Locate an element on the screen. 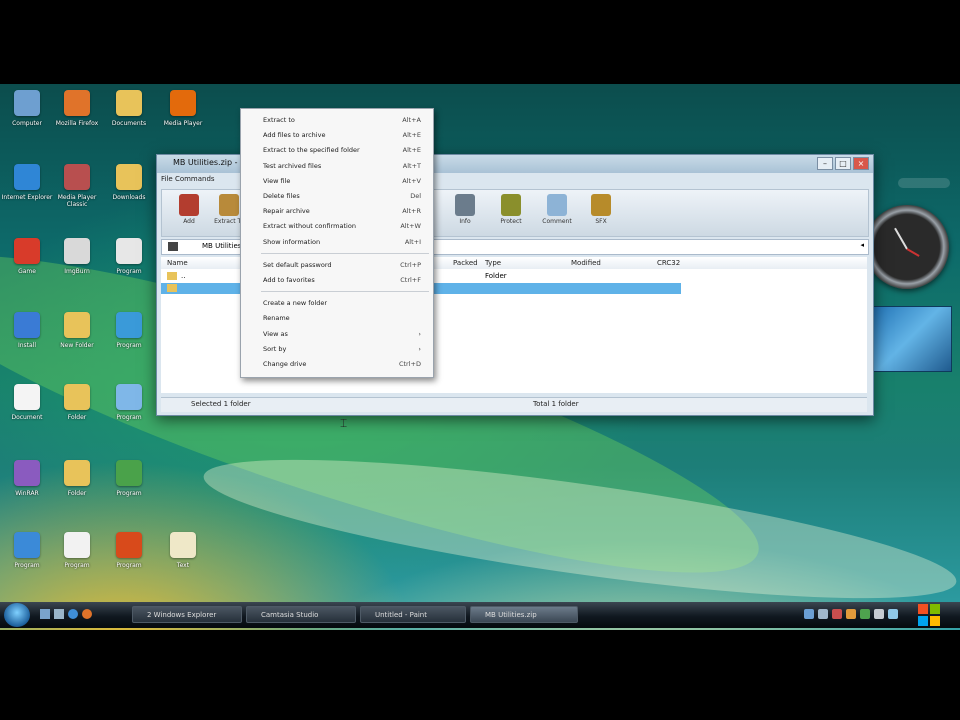  desktop-icon-globe: Program is located at coordinates (129, 341).